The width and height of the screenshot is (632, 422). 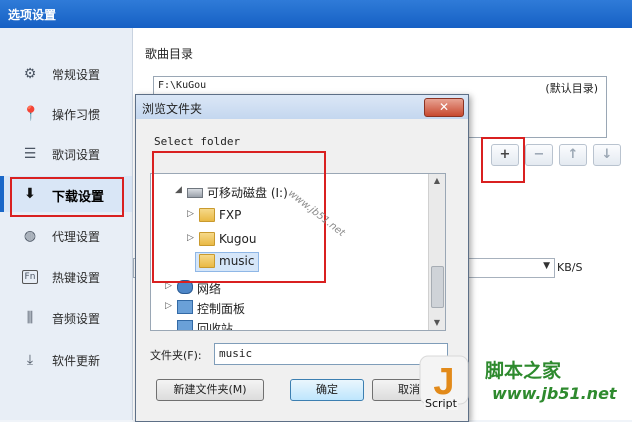 What do you see at coordinates (239, 217) in the screenshot?
I see `highlight-box-tree` at bounding box center [239, 217].